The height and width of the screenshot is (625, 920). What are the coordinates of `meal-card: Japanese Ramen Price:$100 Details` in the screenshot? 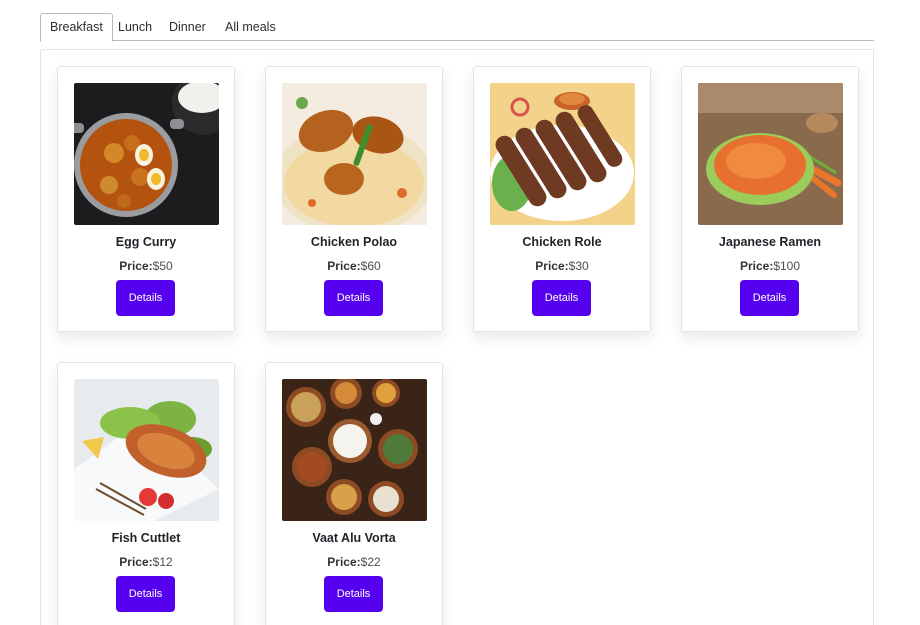 It's located at (770, 199).